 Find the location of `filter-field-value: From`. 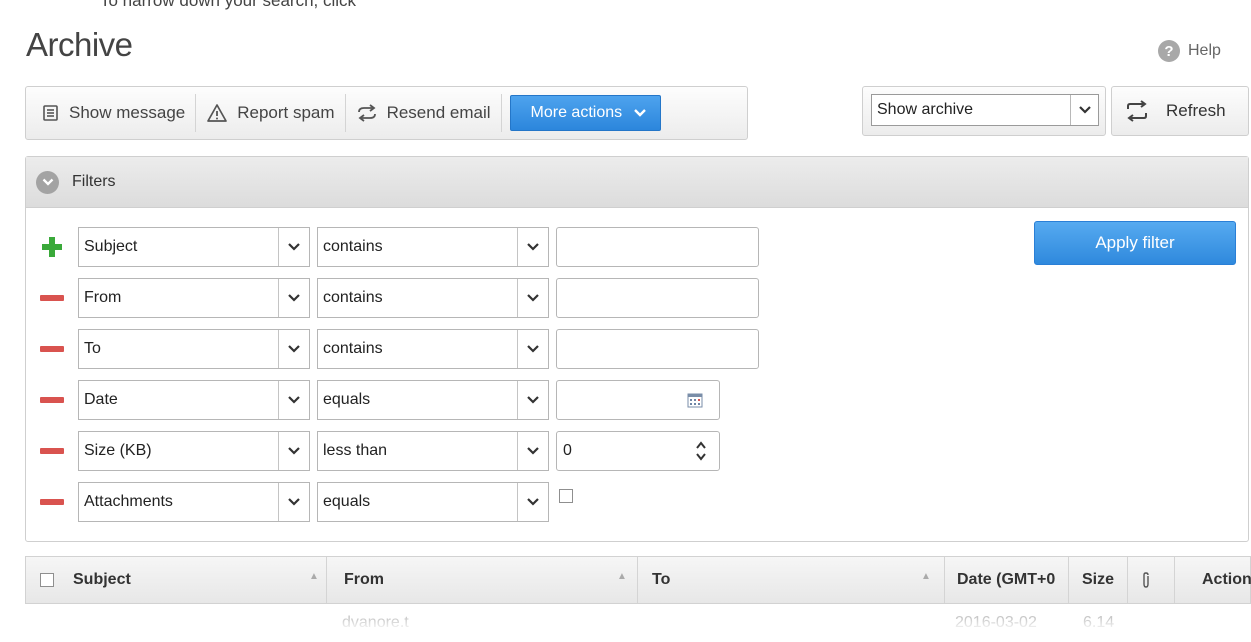

filter-field-value: From is located at coordinates (103, 297).